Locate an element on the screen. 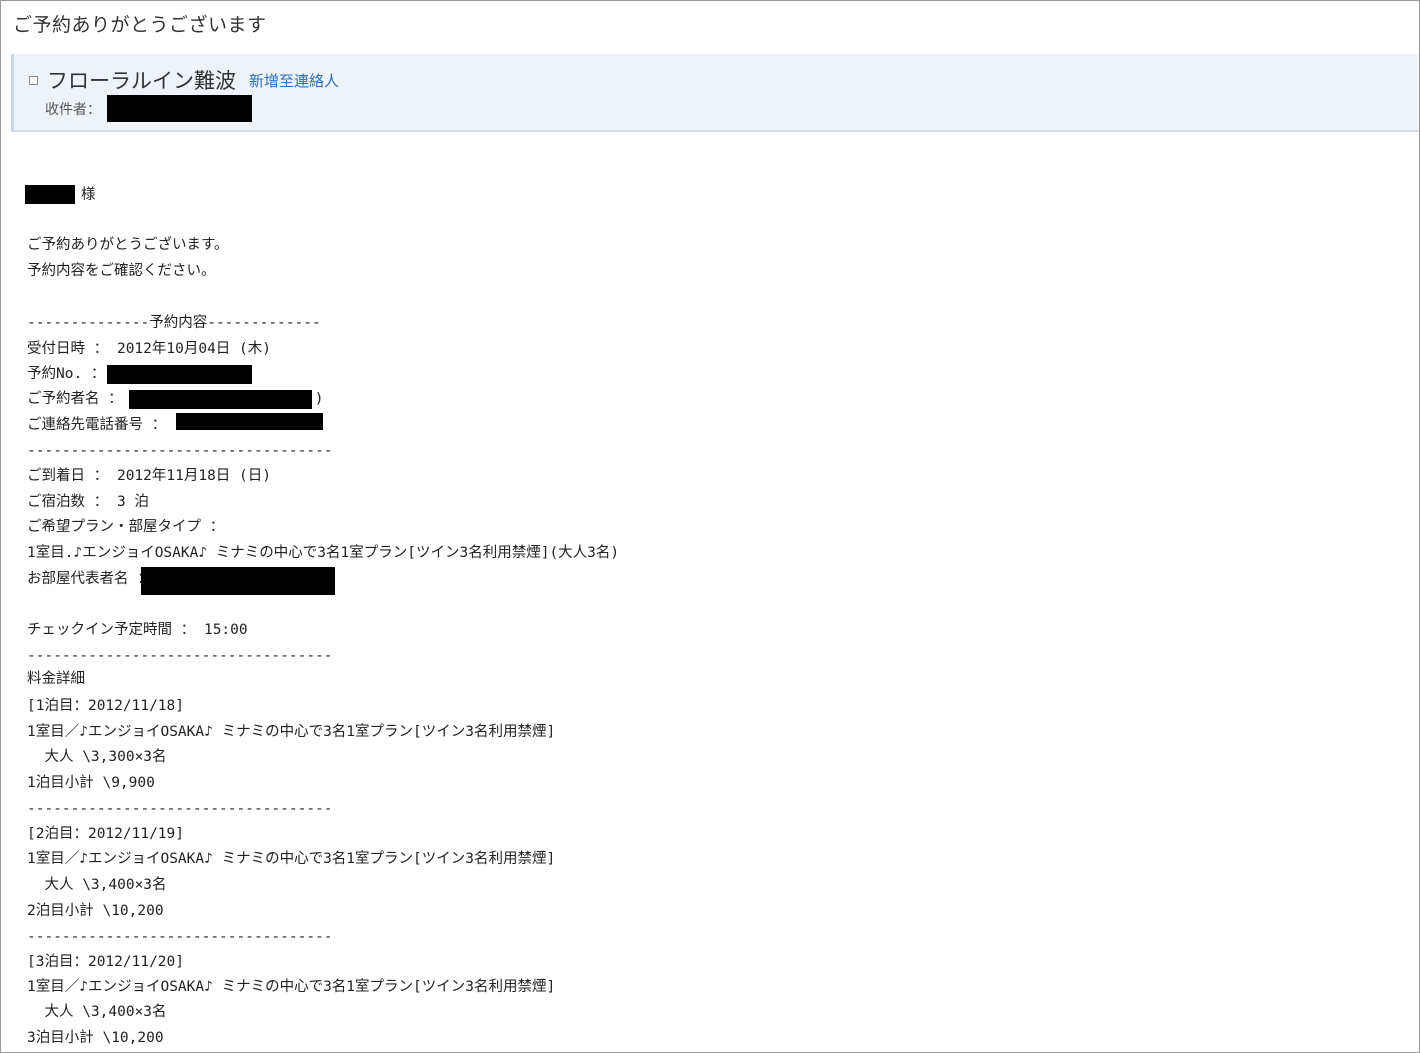 This screenshot has width=1420, height=1053. body-line: ご到着日 ： 2012年11月18日 (日) is located at coordinates (149, 476).